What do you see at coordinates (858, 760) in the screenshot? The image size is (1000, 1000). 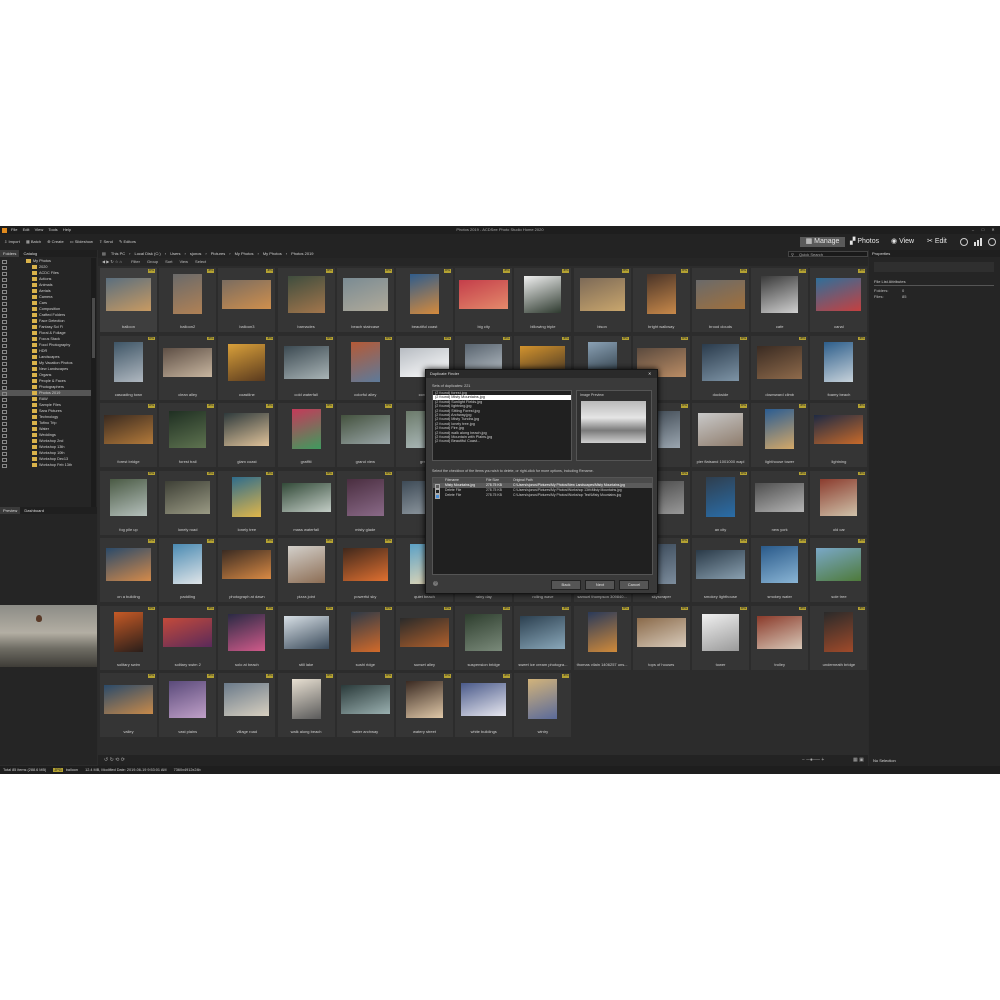 I see `view-toggle-icon: ▦ ▣` at bounding box center [858, 760].